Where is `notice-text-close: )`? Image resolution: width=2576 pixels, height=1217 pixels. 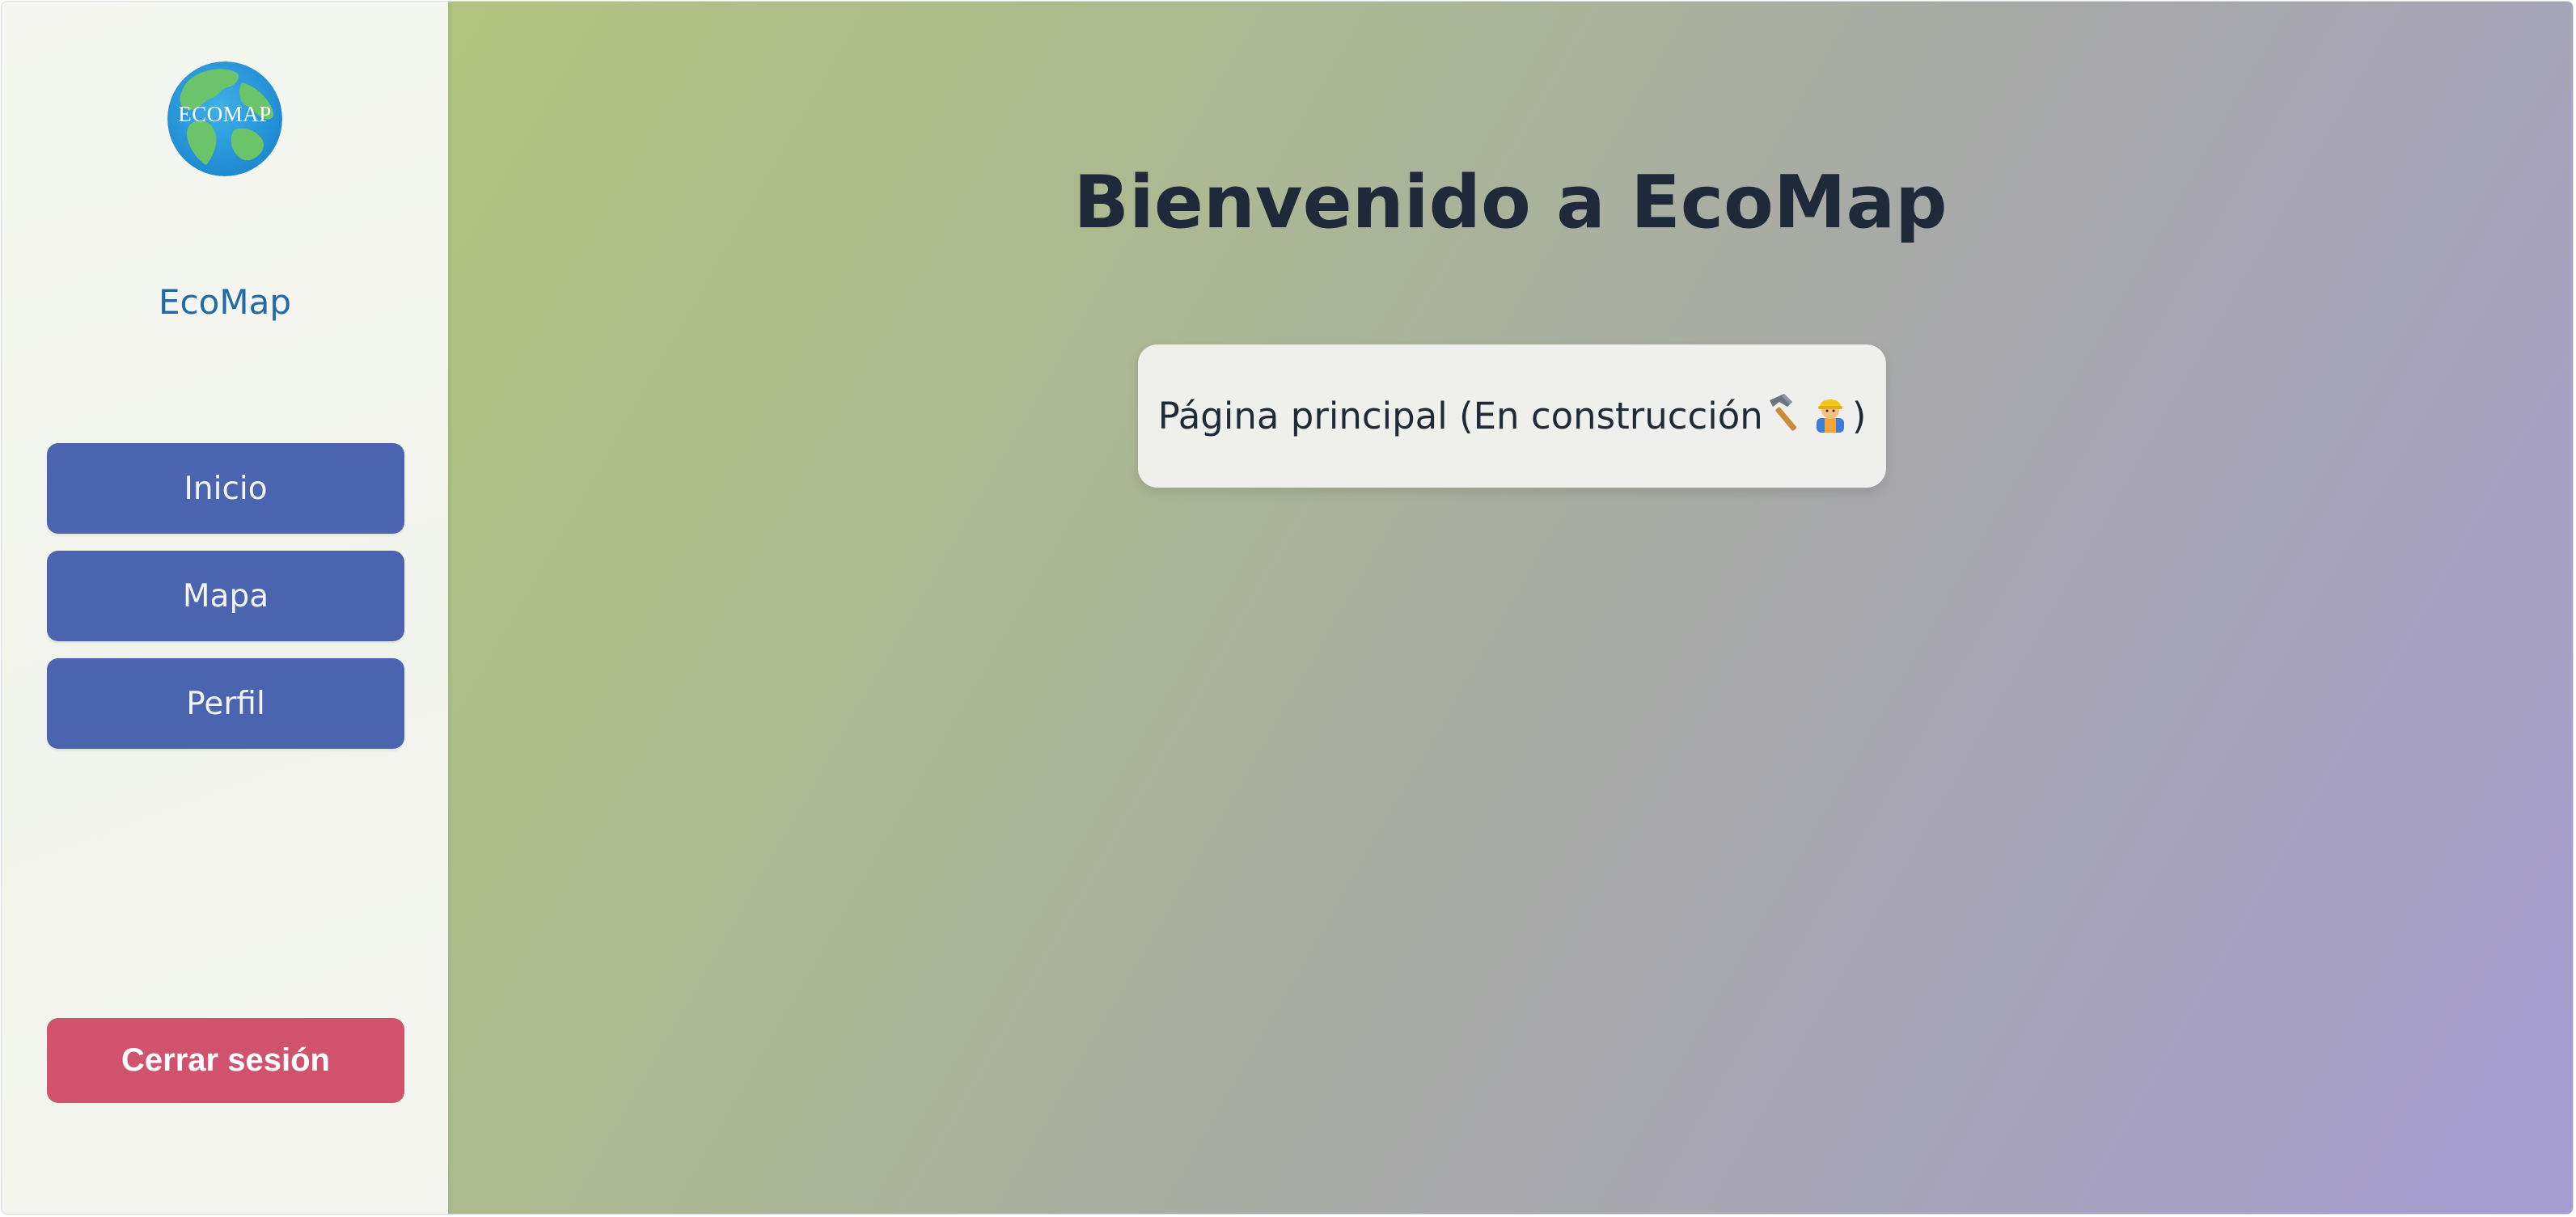
notice-text-close: ) is located at coordinates (1859, 416).